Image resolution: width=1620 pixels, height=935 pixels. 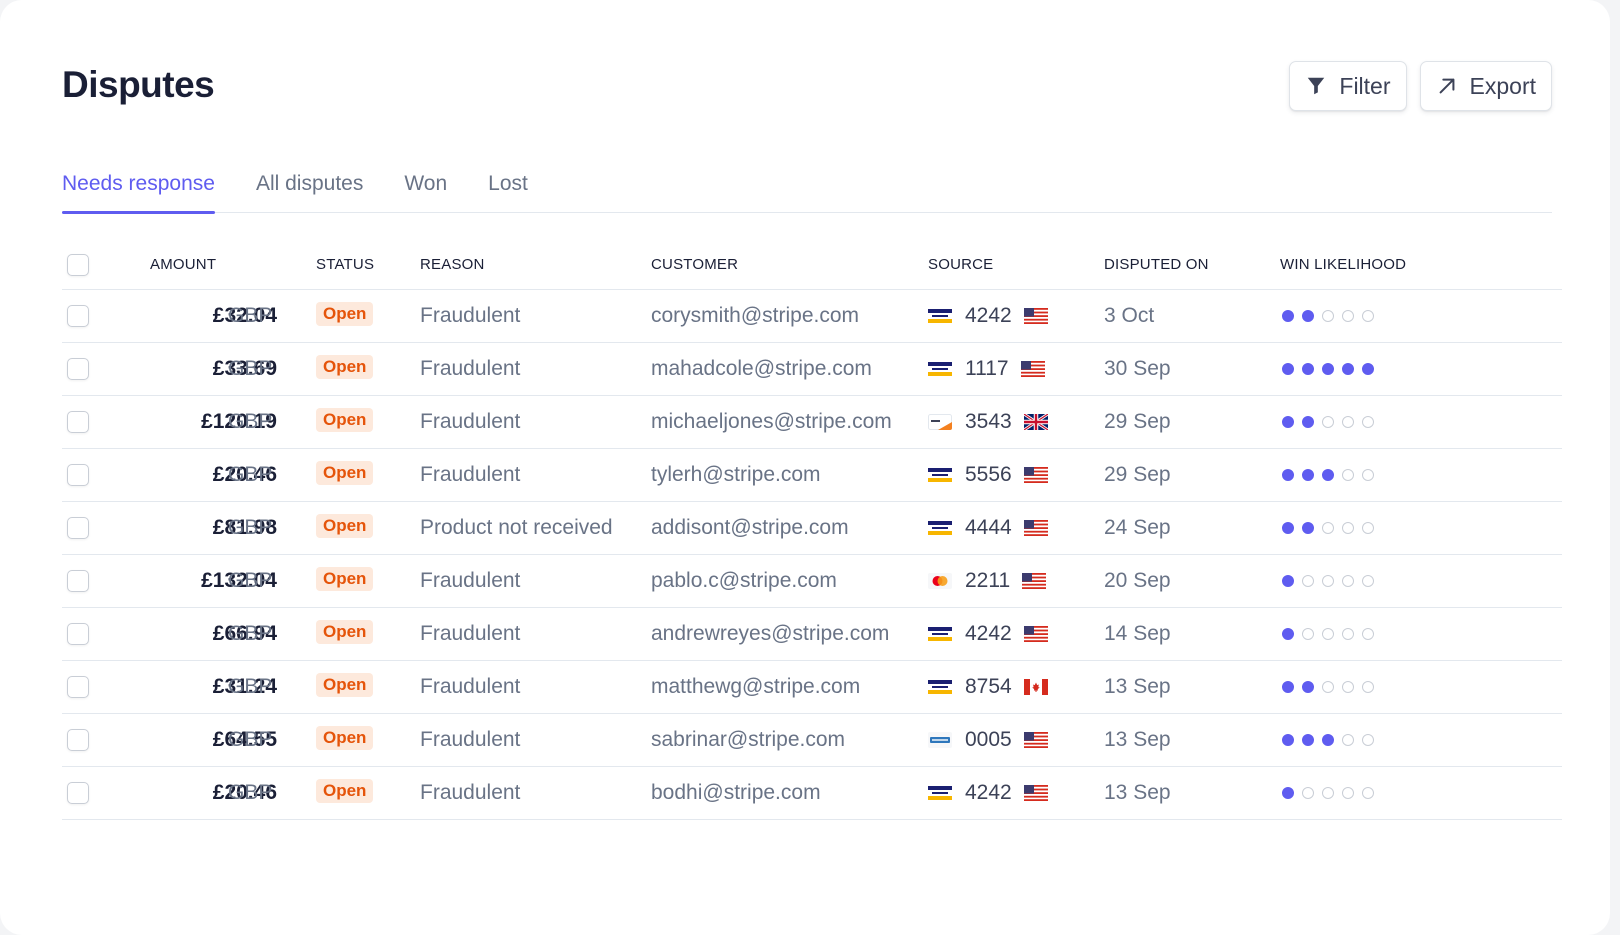 What do you see at coordinates (1316, 86) in the screenshot?
I see `funnel-icon` at bounding box center [1316, 86].